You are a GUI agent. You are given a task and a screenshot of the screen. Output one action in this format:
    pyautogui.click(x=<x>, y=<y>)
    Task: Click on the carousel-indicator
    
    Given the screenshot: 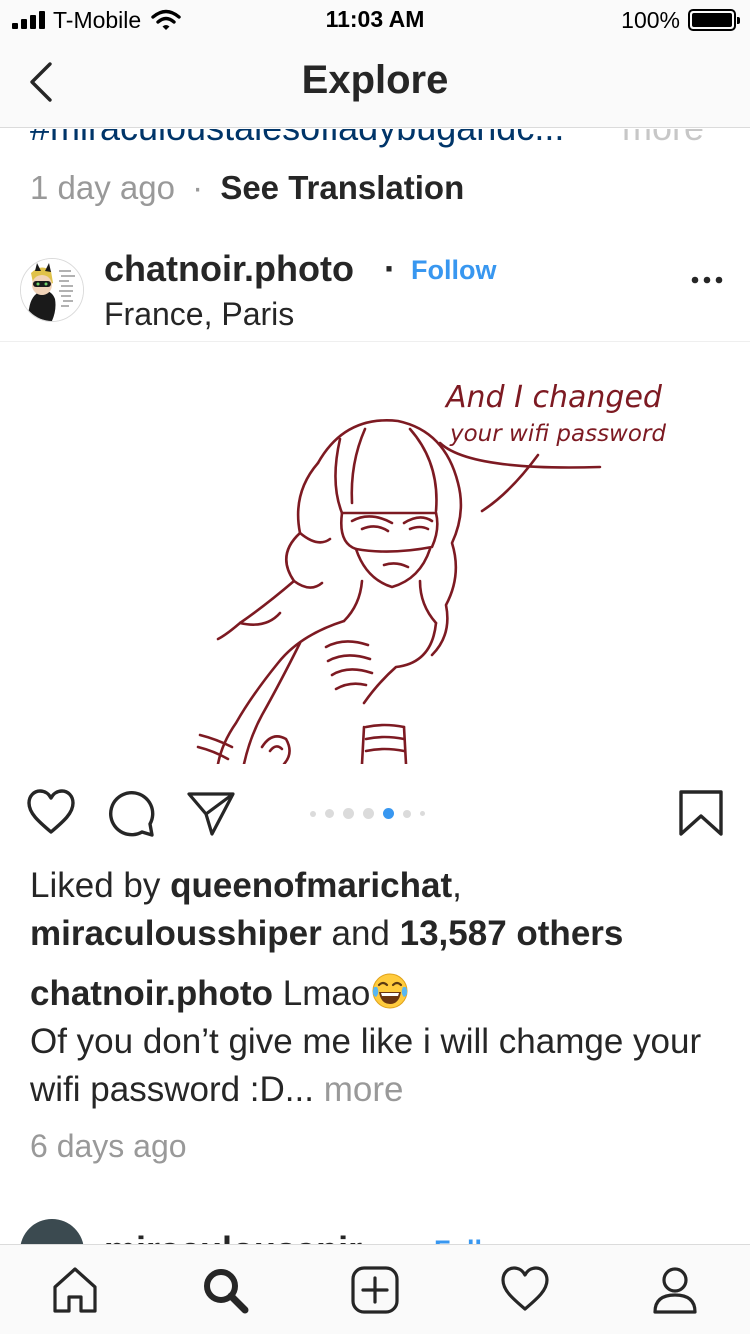 What is the action you would take?
    pyautogui.click(x=367, y=813)
    